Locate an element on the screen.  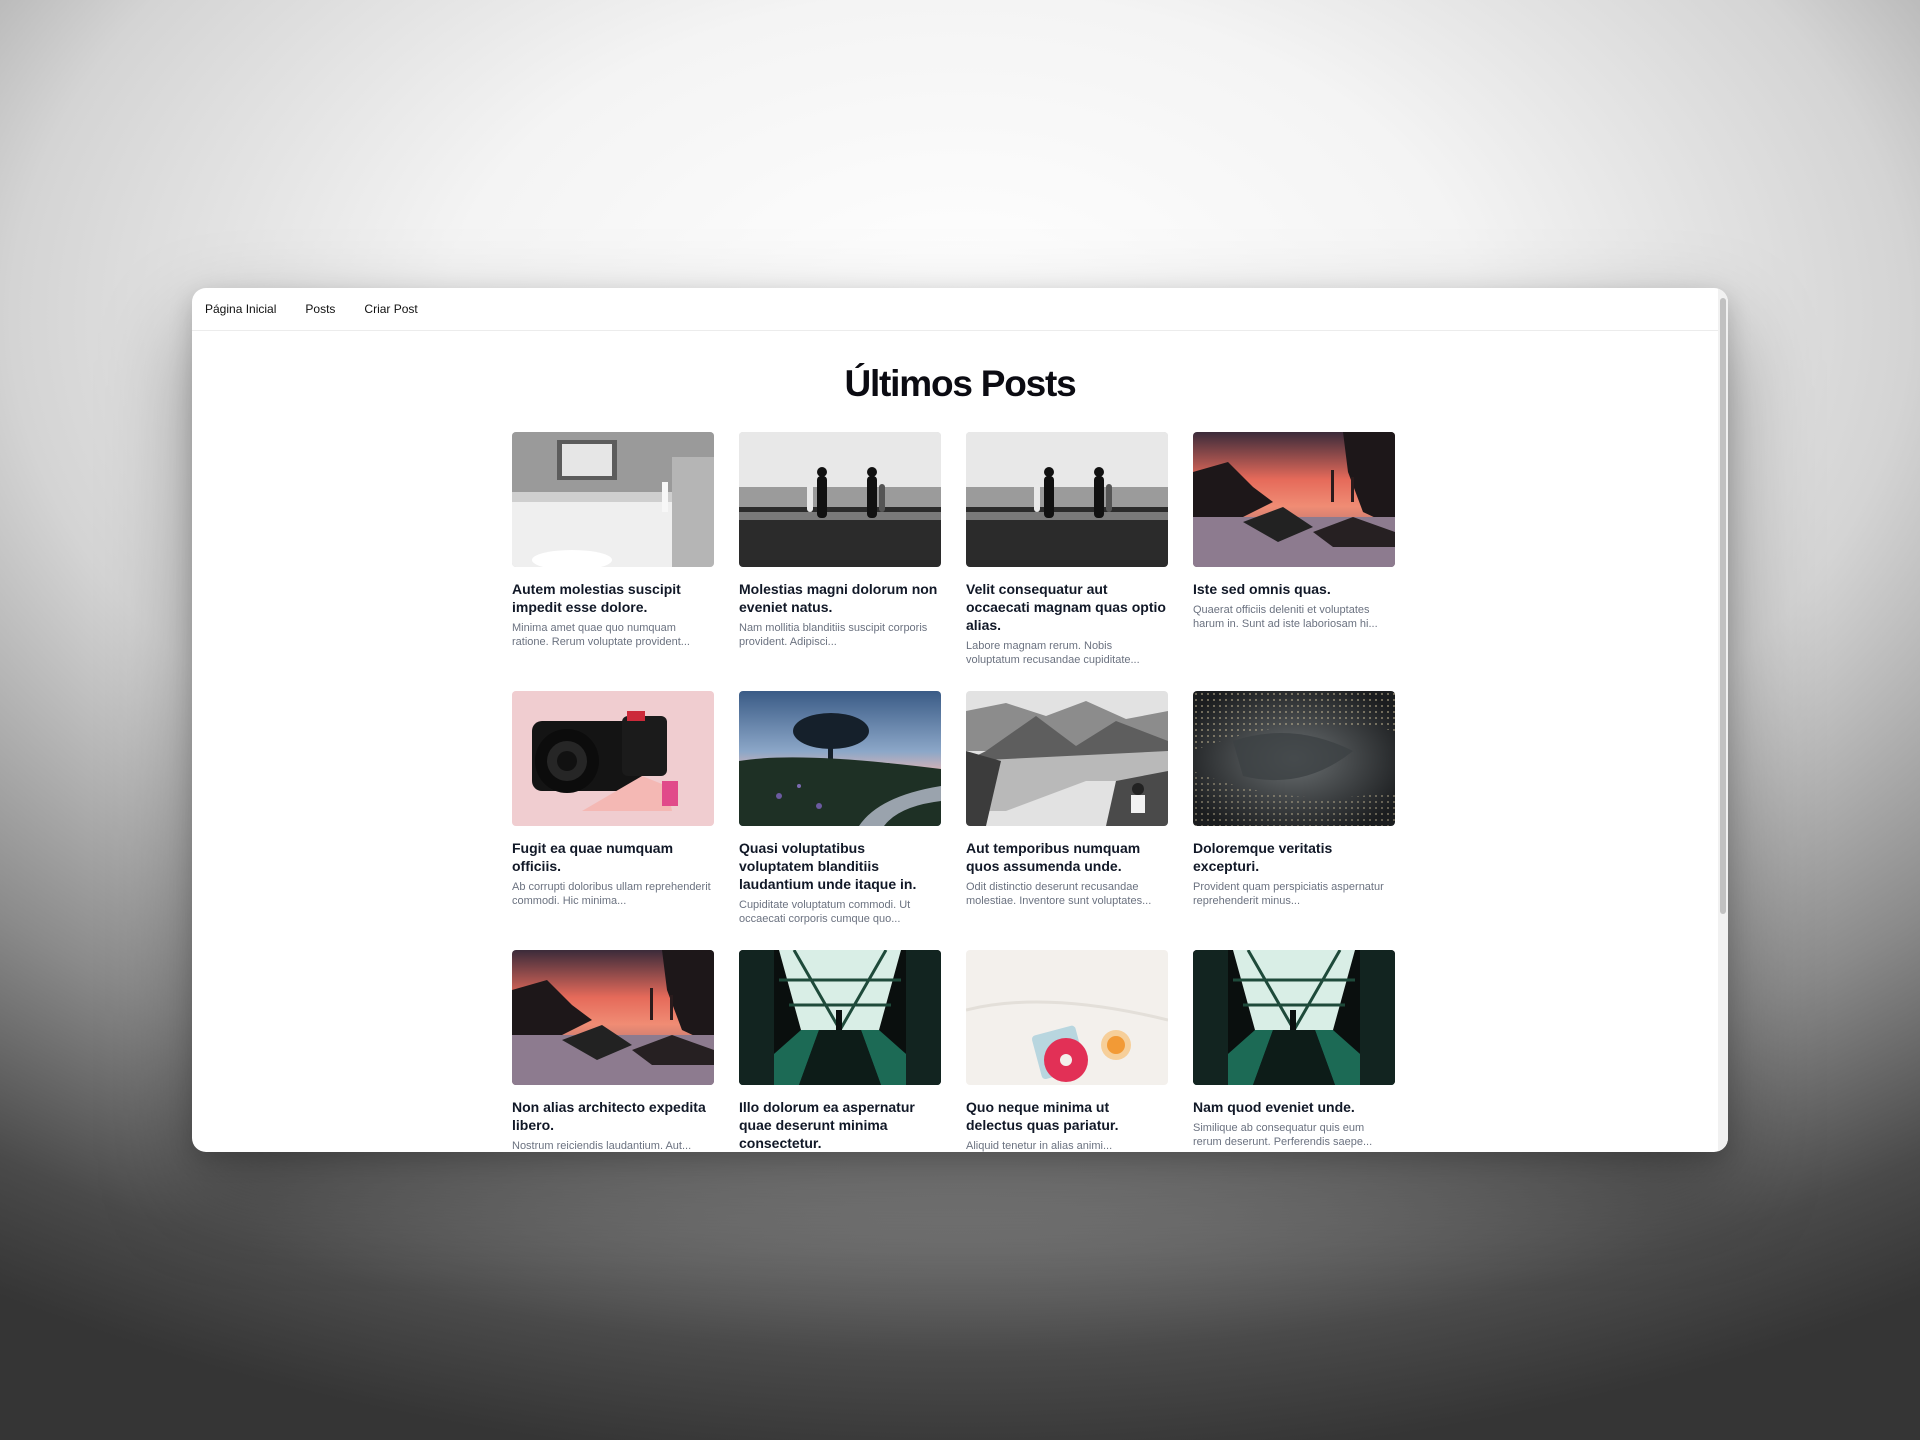
camera-image-icon is located at coordinates (613, 758).